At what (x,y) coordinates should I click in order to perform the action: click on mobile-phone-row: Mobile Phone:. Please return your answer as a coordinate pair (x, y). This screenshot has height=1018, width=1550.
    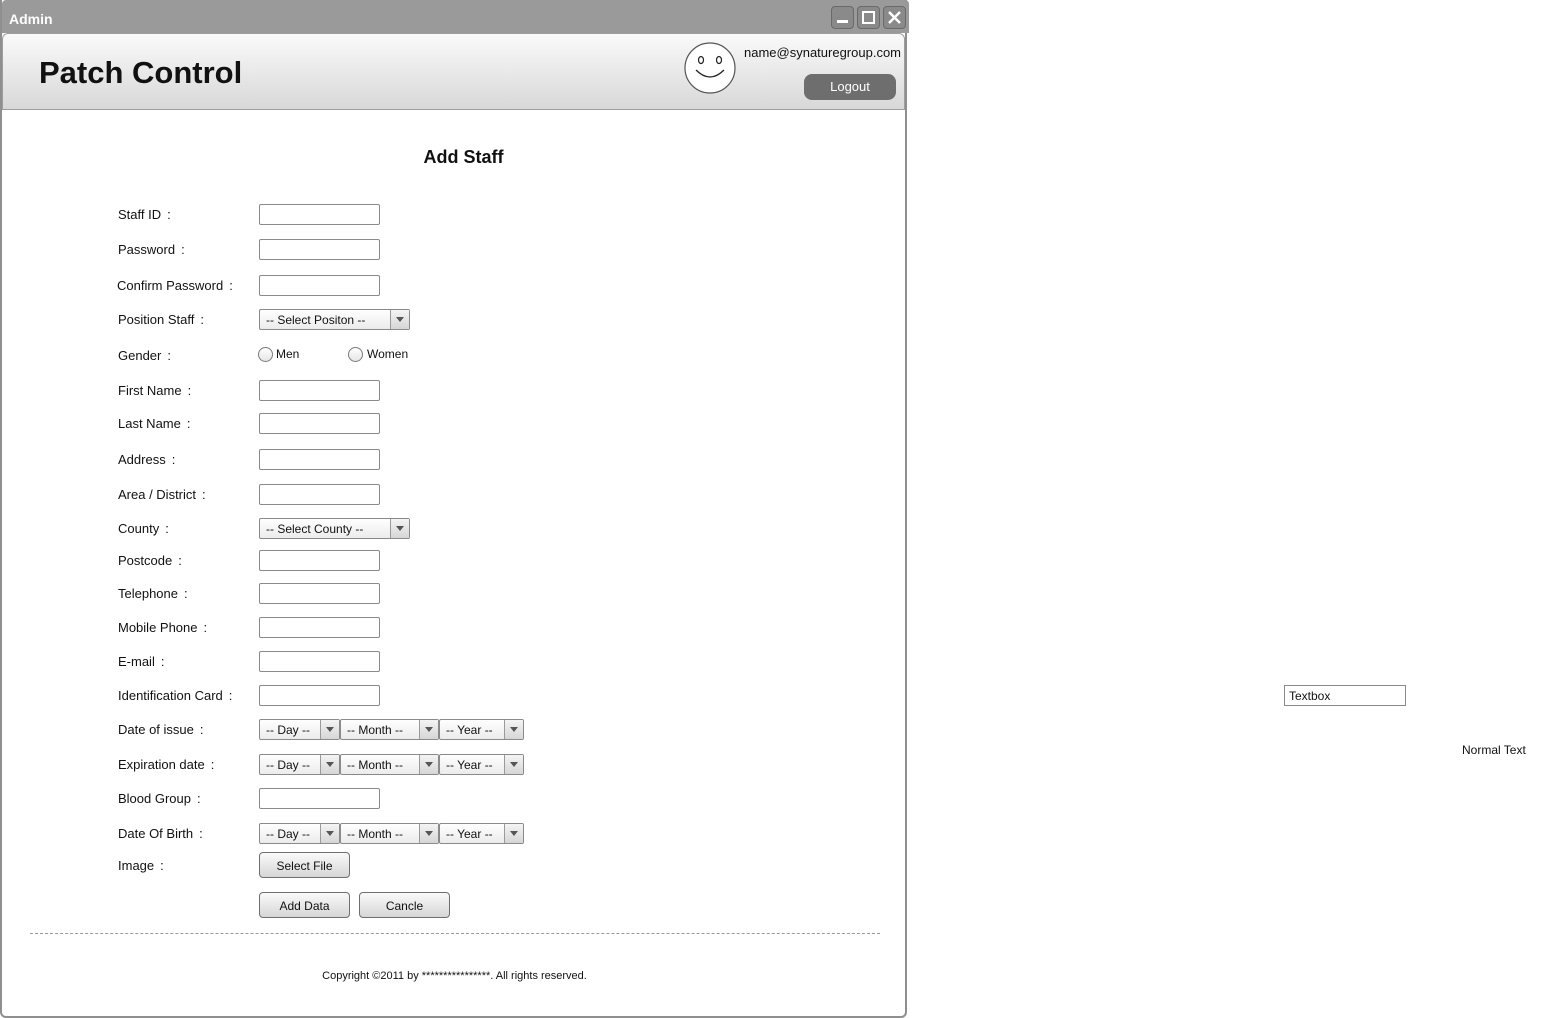
    Looking at the image, I should click on (455, 628).